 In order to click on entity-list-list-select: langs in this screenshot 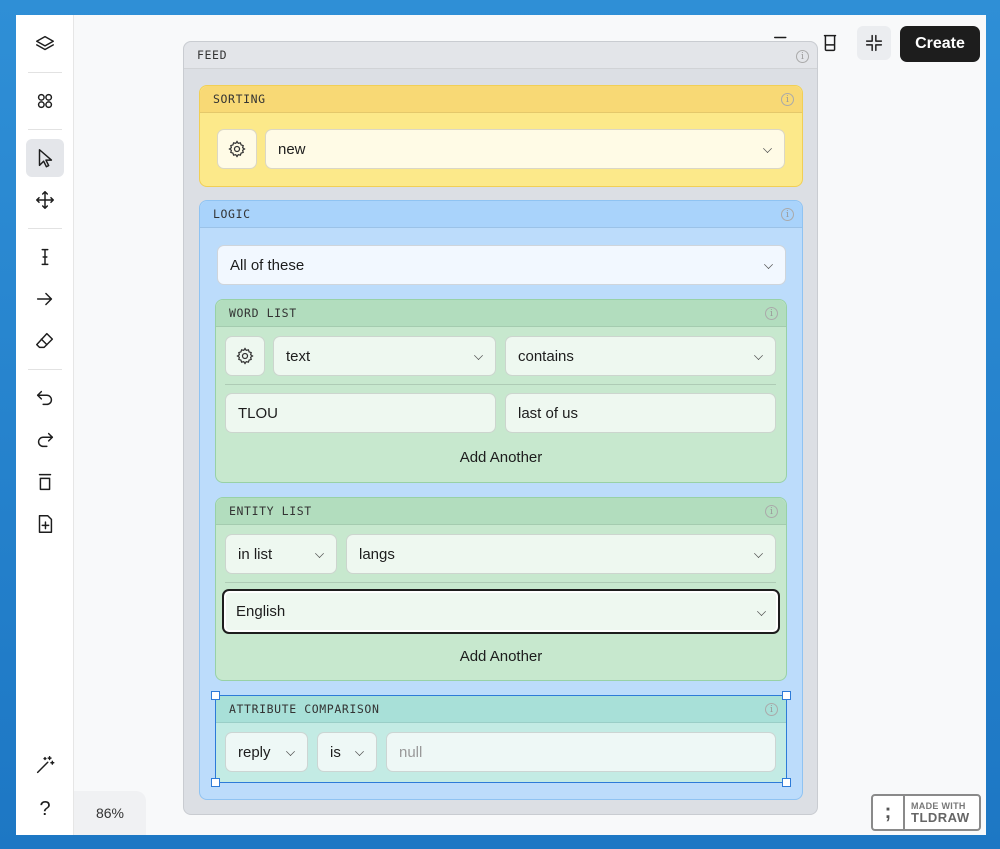, I will do `click(561, 554)`.